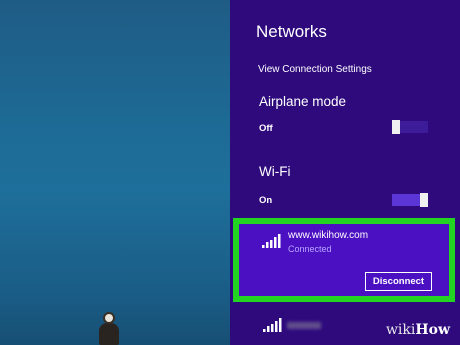 The width and height of the screenshot is (460, 345). Describe the element at coordinates (109, 318) in the screenshot. I see `person-head` at that location.